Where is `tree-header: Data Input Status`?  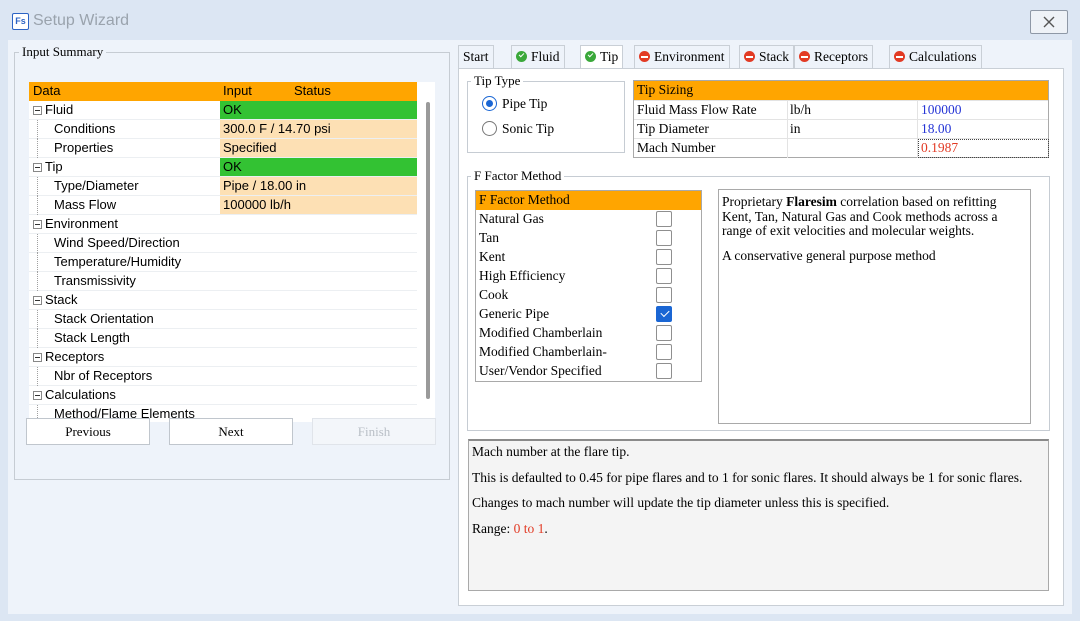
tree-header: Data Input Status is located at coordinates (227, 91).